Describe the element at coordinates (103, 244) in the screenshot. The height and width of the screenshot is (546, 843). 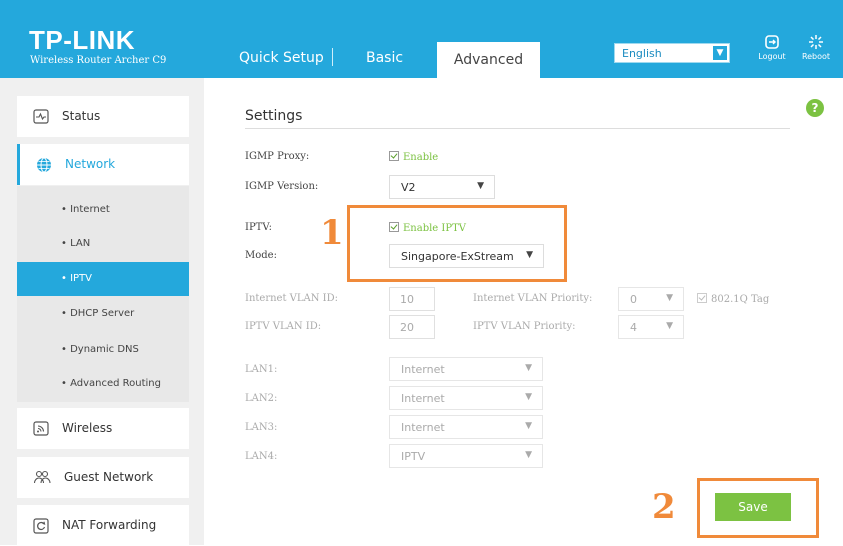
I see `sidebar-subitem-lan: • LAN` at that location.